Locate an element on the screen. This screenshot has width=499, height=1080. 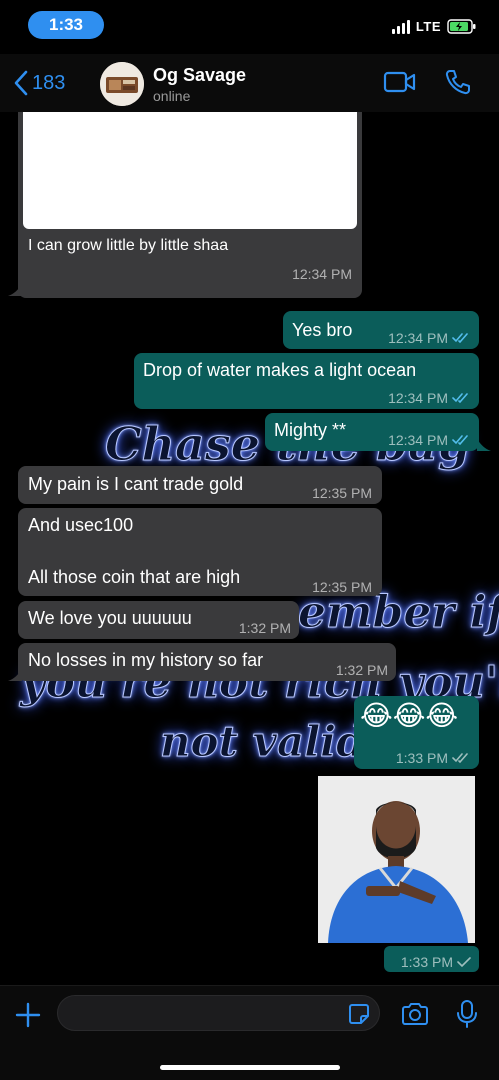
person-photo-icon is located at coordinates (396, 859).